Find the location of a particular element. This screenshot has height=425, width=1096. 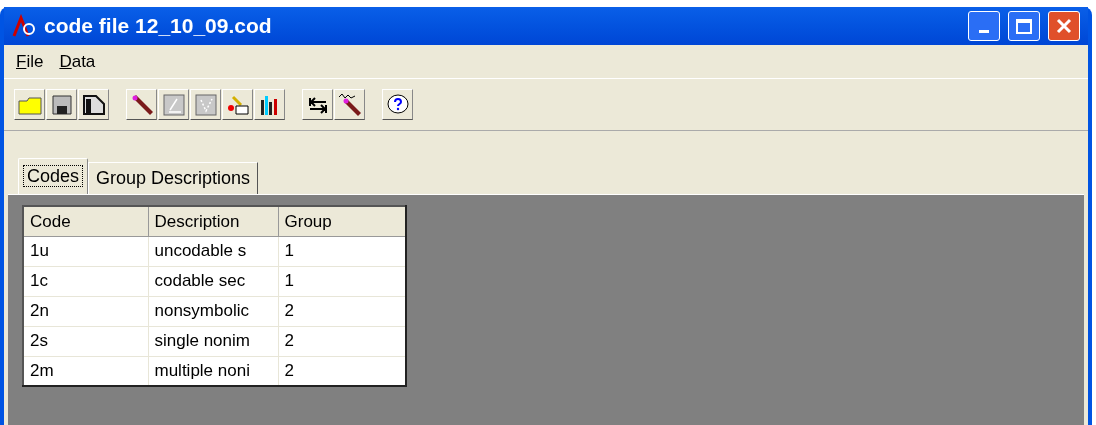

minimize-icon is located at coordinates (984, 31).